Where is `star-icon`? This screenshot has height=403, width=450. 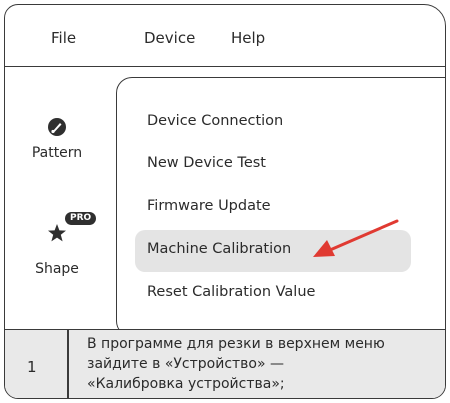
star-icon is located at coordinates (57, 235).